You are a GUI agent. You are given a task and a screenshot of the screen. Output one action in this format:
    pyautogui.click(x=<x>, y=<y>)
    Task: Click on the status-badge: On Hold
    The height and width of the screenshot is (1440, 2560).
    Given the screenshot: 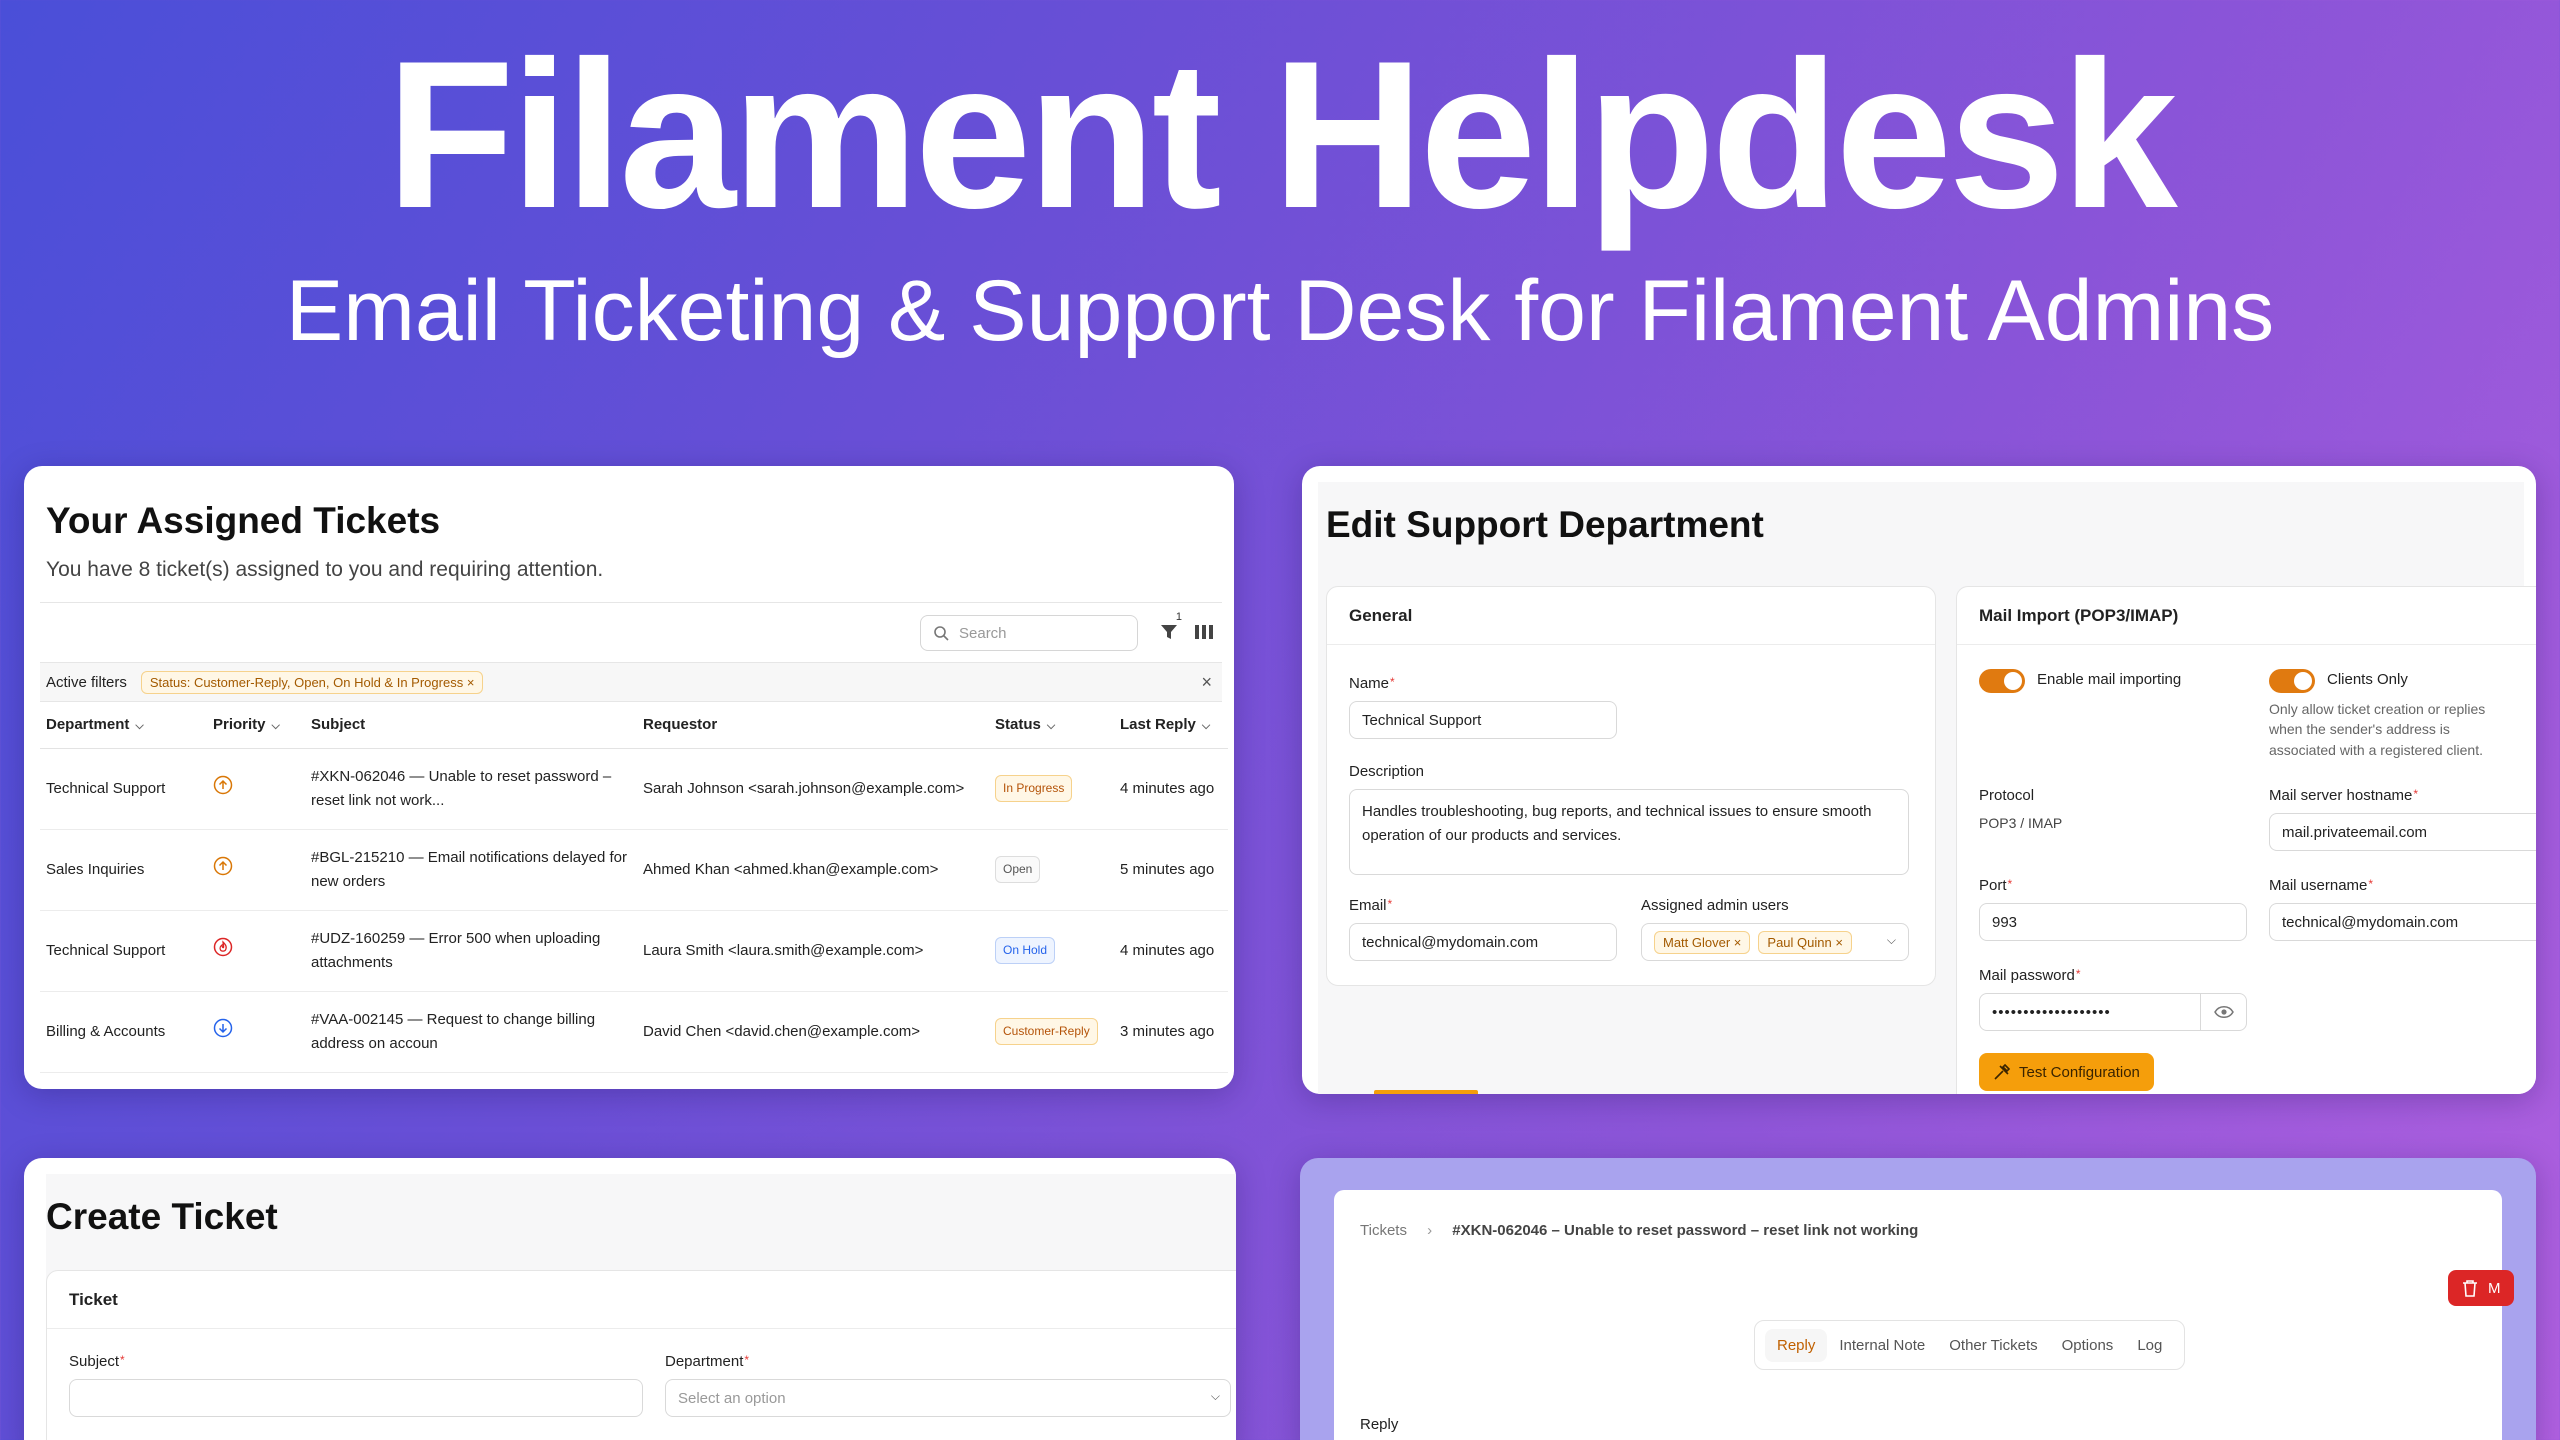 What is the action you would take?
    pyautogui.click(x=1025, y=950)
    